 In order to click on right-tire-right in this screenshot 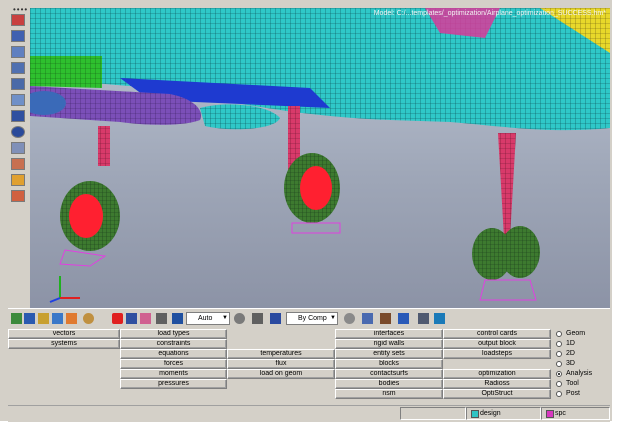, I will do `click(520, 252)`.